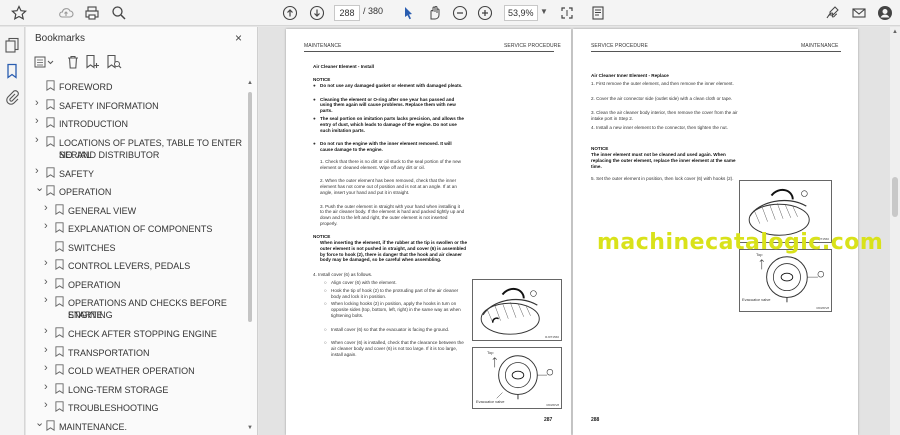 Image resolution: width=900 pixels, height=435 pixels. I want to click on bookmark-label: INTRODUCTION, so click(93, 124).